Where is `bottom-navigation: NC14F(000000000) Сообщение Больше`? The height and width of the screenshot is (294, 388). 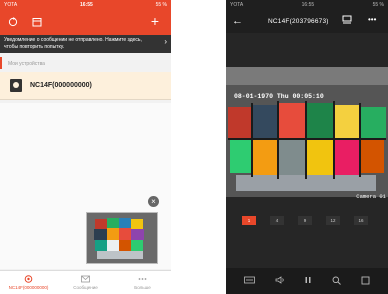 bottom-navigation: NC14F(000000000) Сообщение Больше is located at coordinates (85, 282).